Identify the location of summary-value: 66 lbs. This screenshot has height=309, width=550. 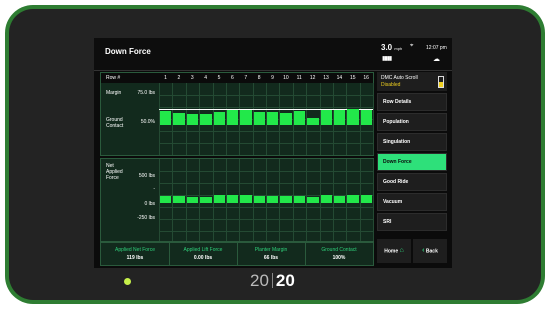
(271, 258).